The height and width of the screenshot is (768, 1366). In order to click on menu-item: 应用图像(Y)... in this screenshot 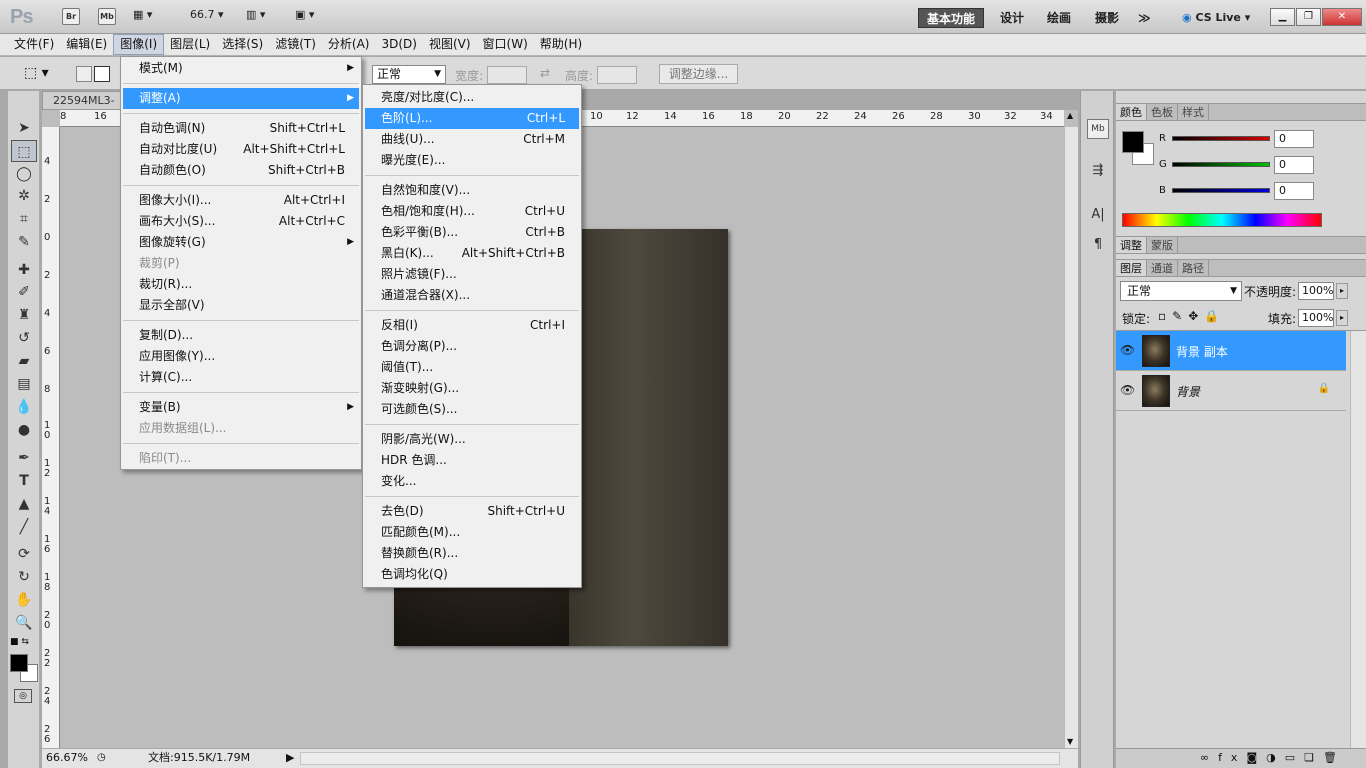, I will do `click(241, 356)`.